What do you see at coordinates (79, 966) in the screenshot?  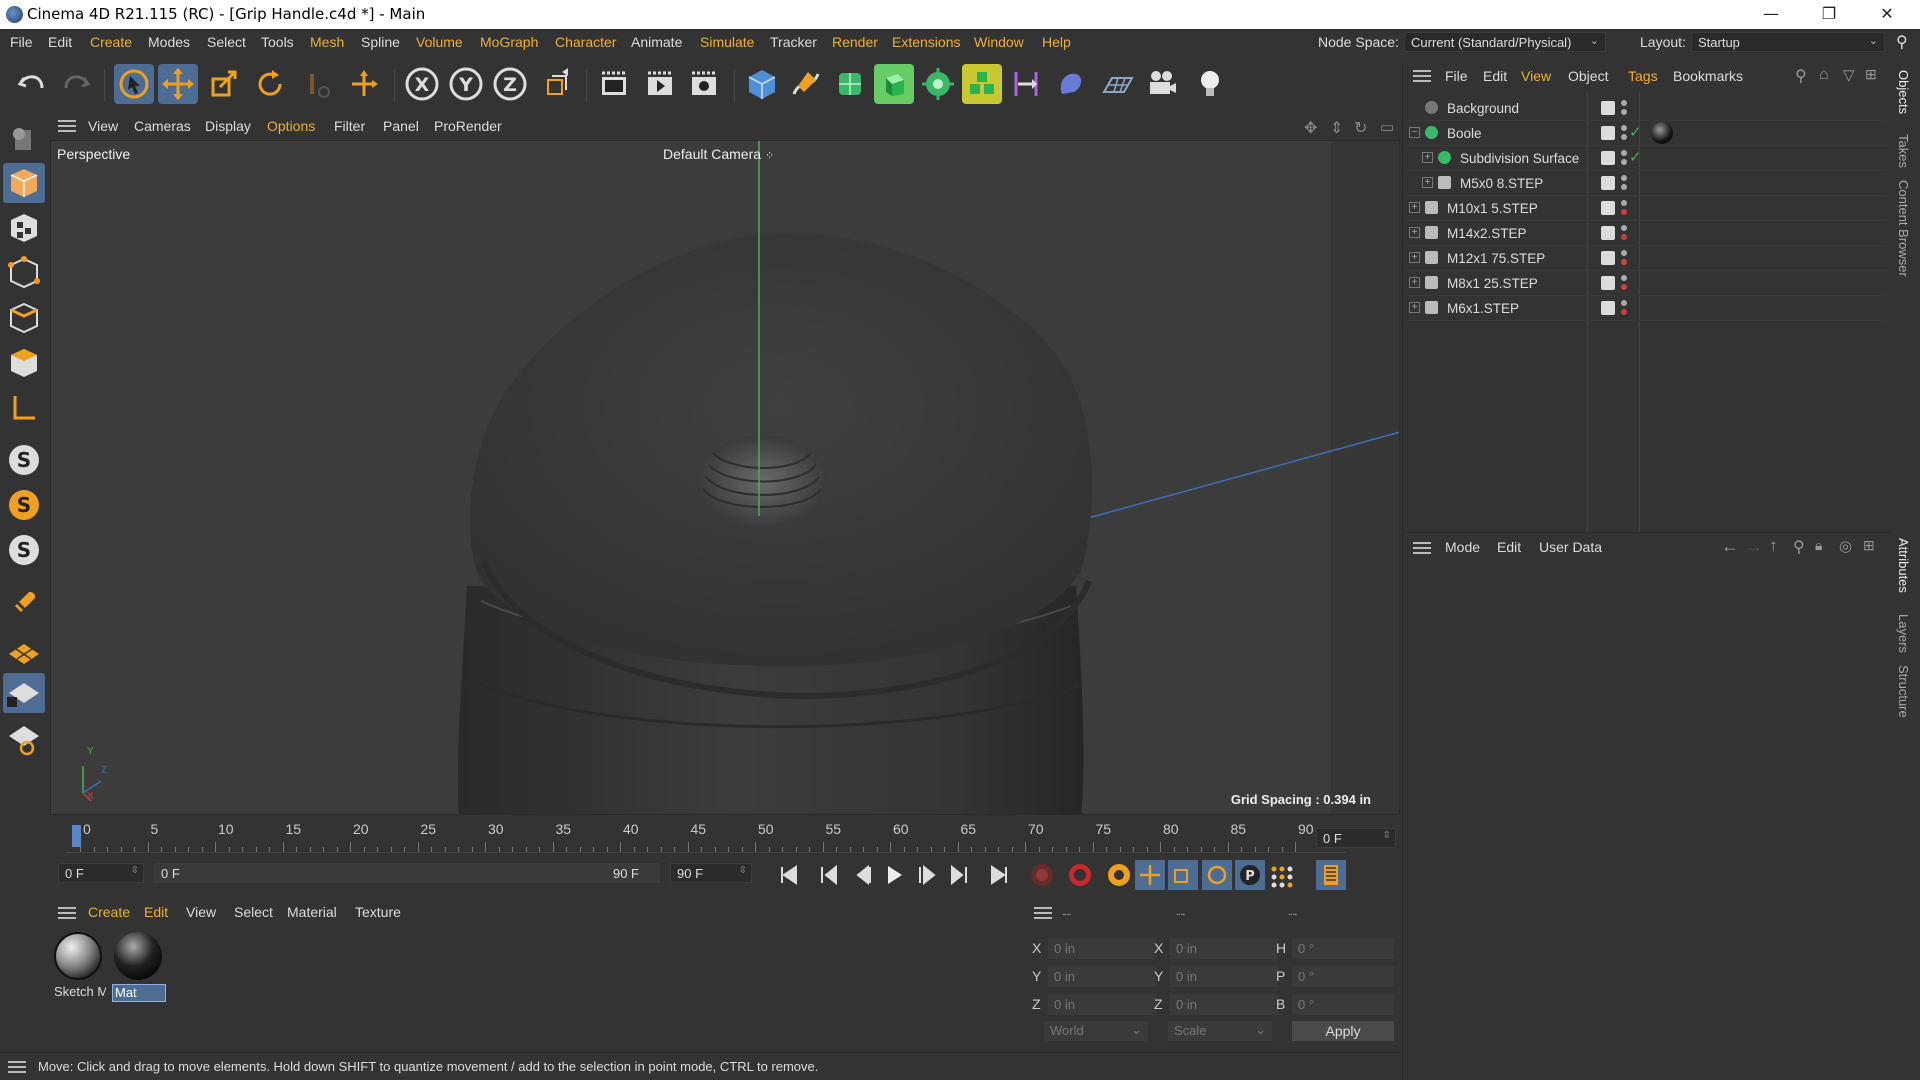 I see `material-swatch-sketch: Sketch M` at bounding box center [79, 966].